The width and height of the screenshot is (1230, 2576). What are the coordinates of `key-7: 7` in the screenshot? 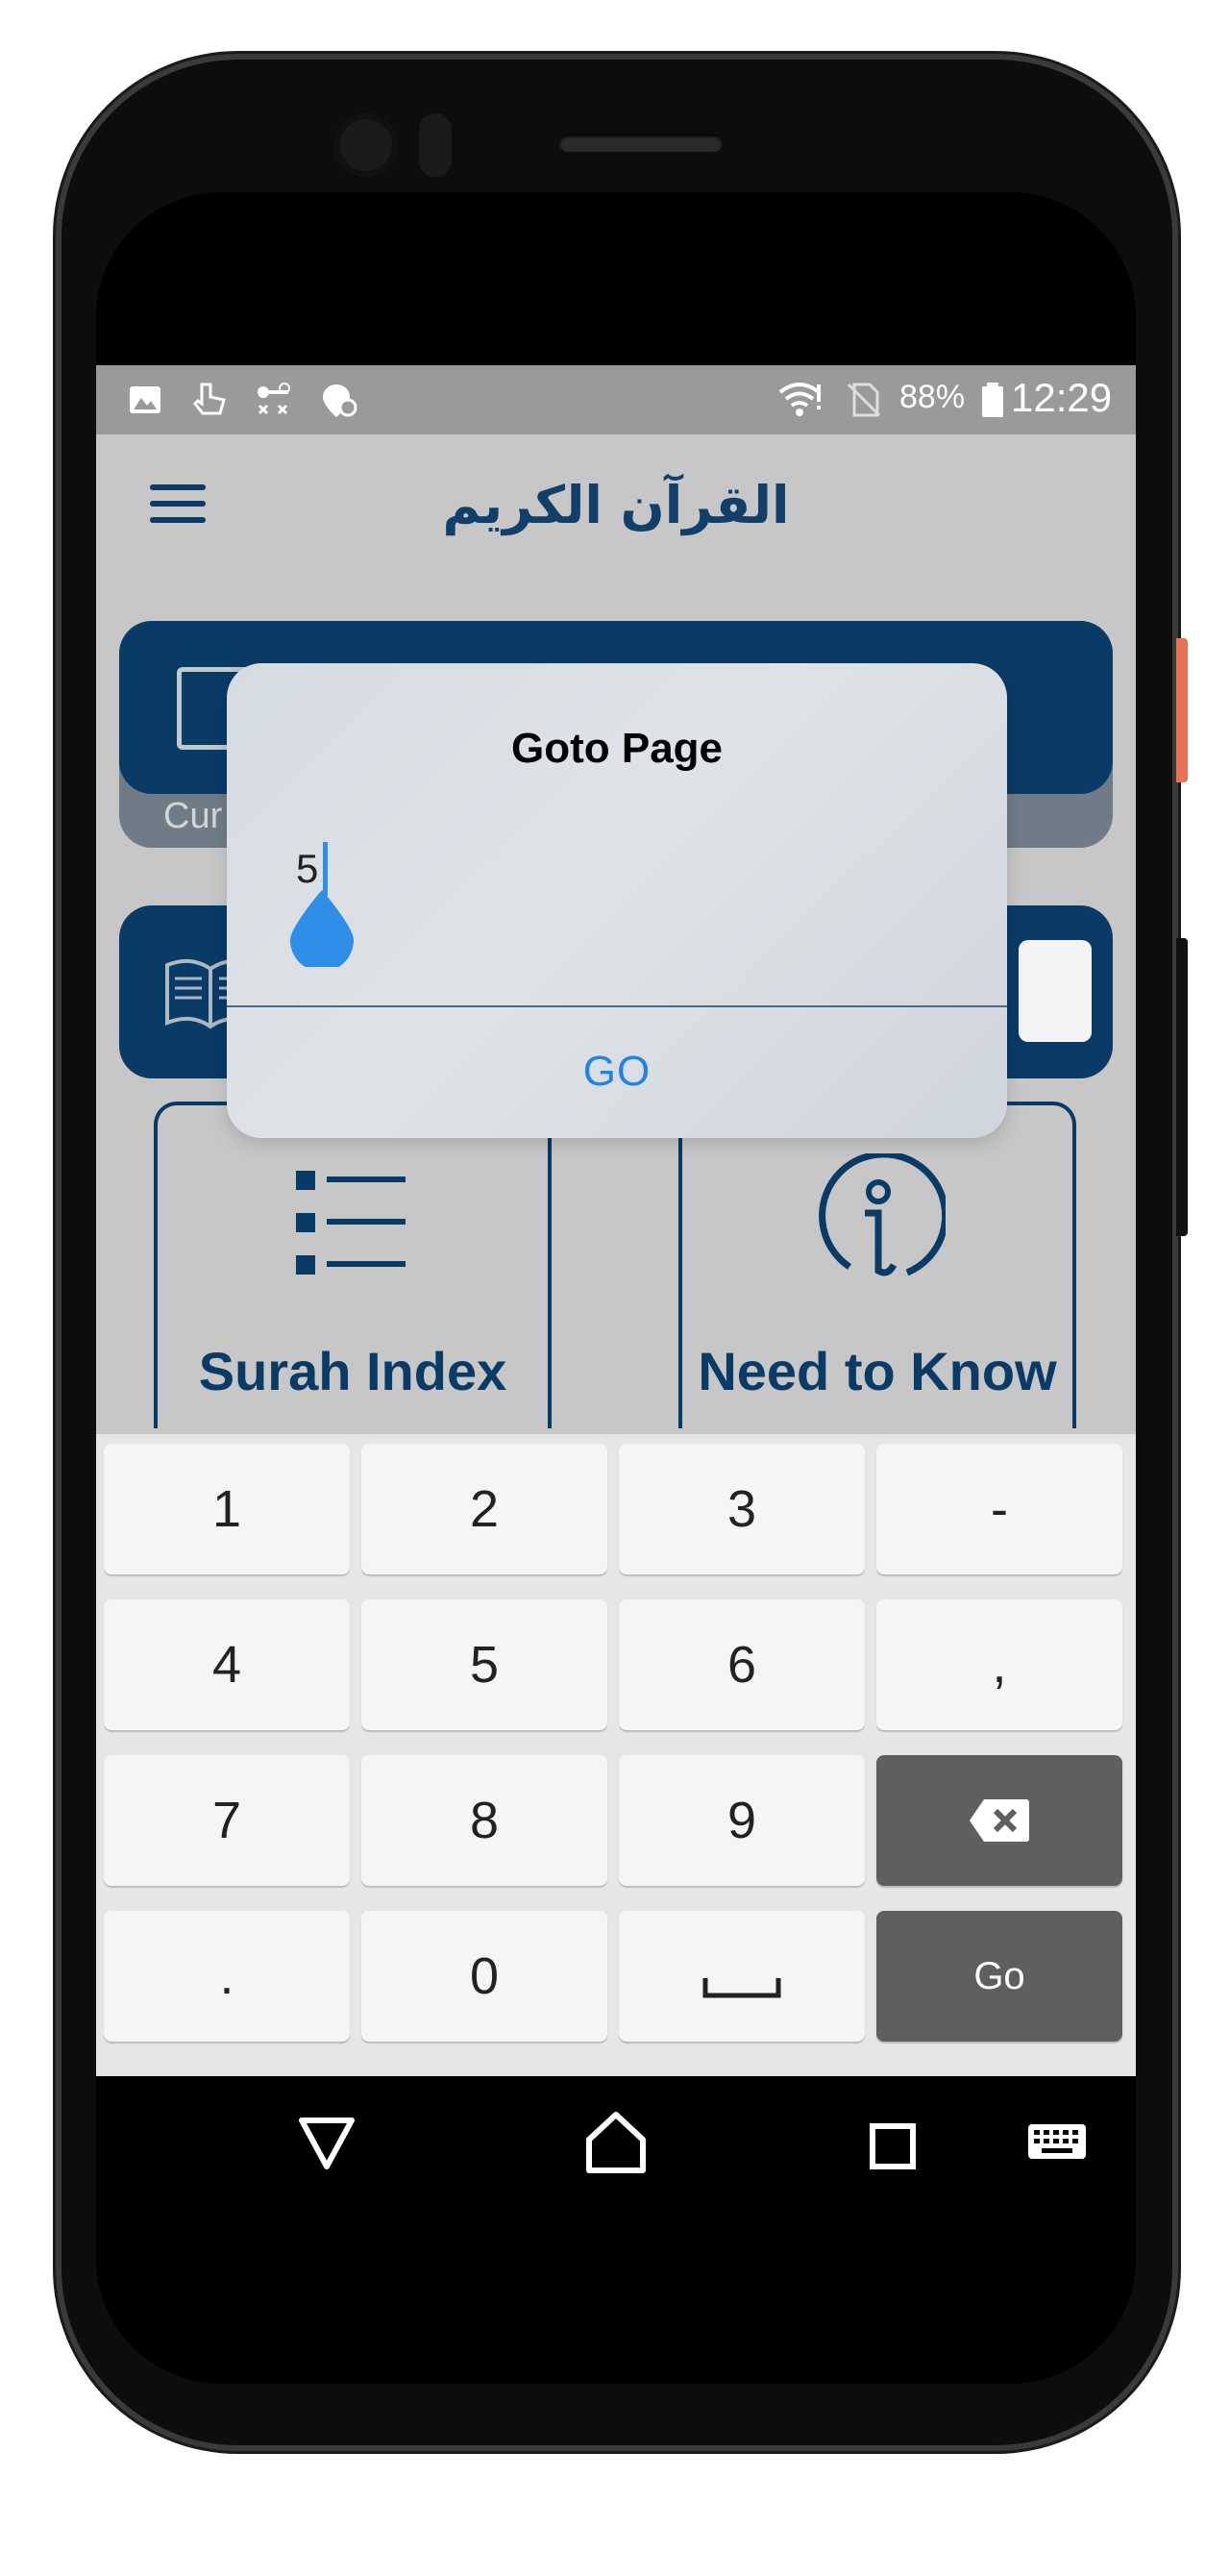 It's located at (227, 1820).